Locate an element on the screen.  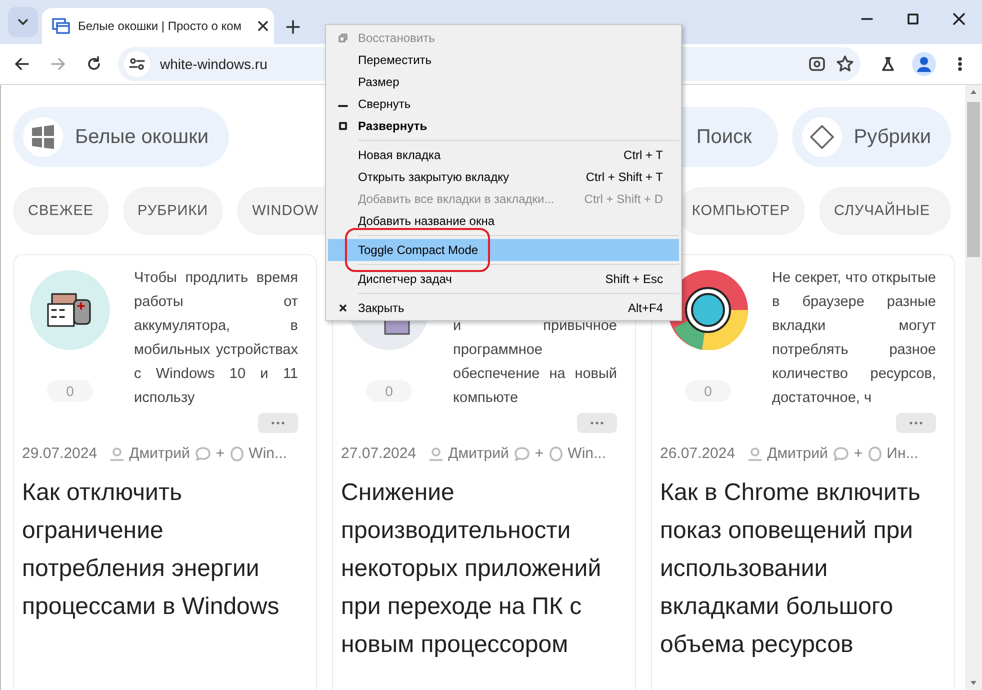
categories-label: Рубрики is located at coordinates (892, 137).